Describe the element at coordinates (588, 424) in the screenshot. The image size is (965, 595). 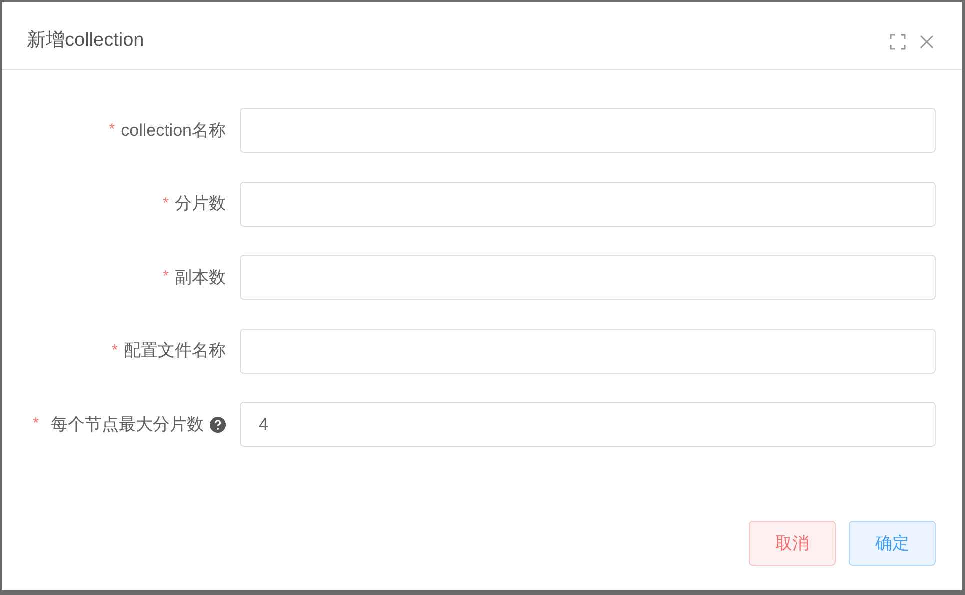
I see `text-field: 4` at that location.